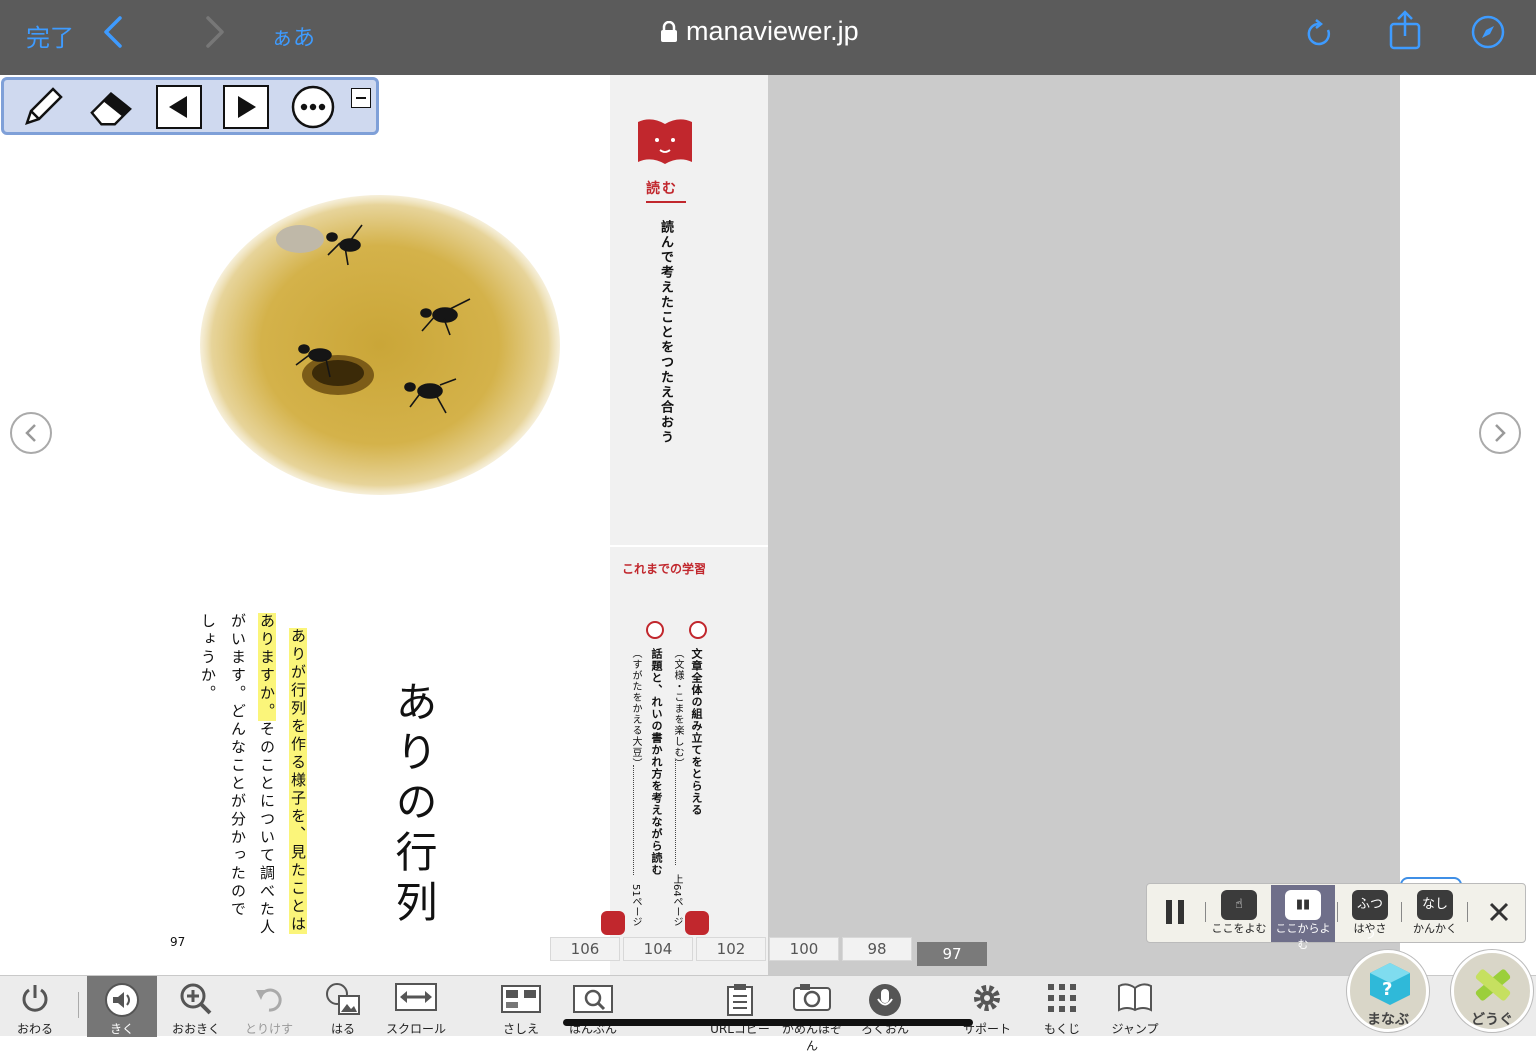 The width and height of the screenshot is (1536, 1054). Describe the element at coordinates (1500, 433) in the screenshot. I see `next-page-arrow-icon` at that location.